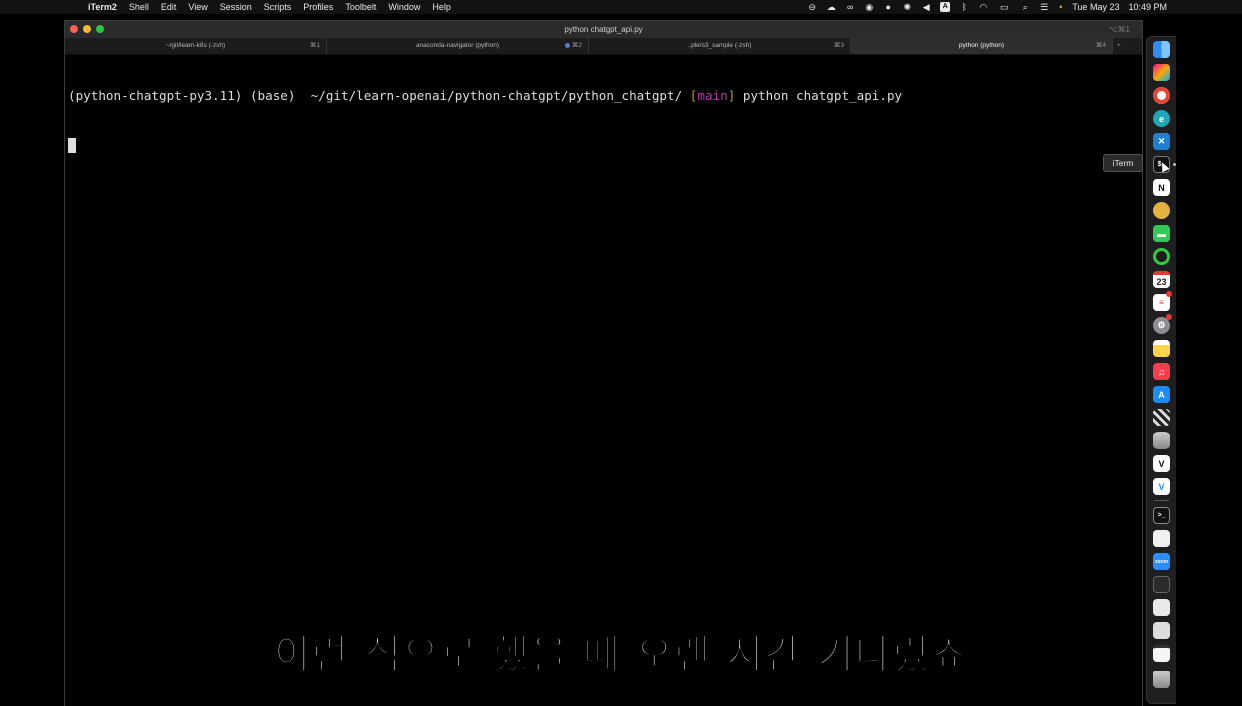  I want to click on menu-help: Help, so click(441, 7).